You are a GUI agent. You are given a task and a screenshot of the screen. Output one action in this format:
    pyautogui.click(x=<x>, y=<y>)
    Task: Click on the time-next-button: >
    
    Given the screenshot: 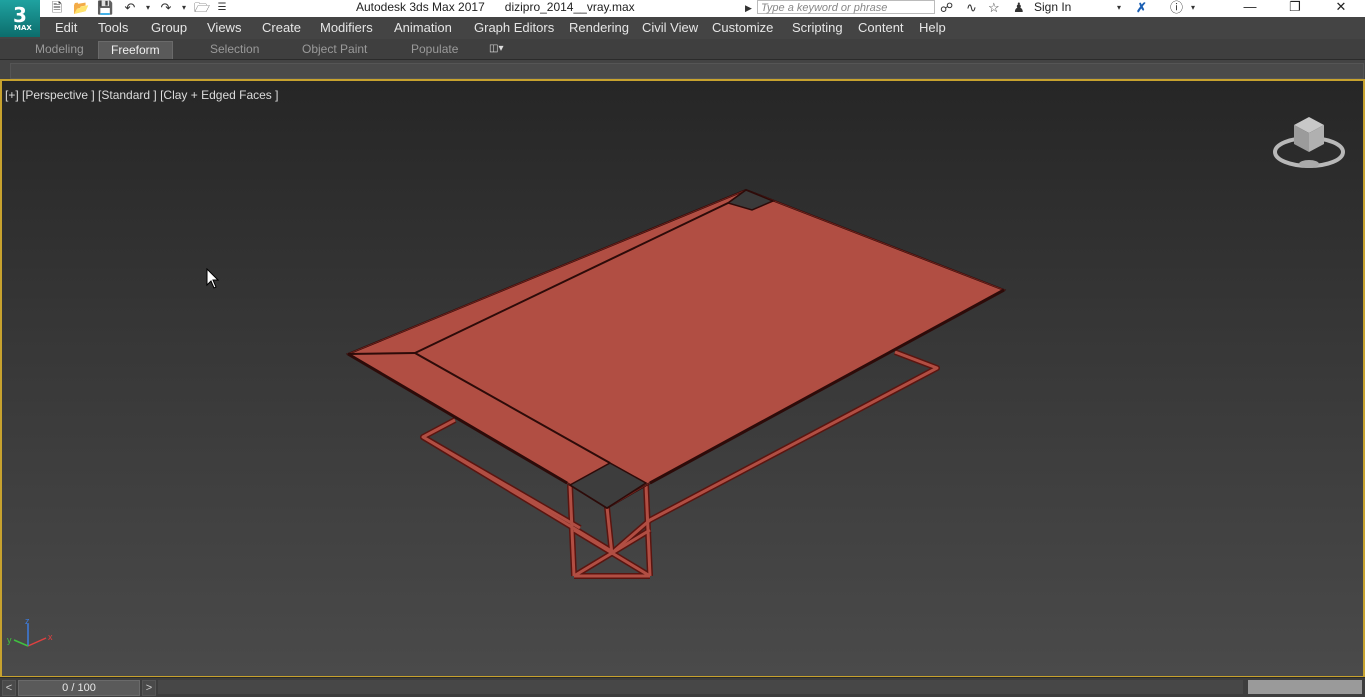 What is the action you would take?
    pyautogui.click(x=149, y=688)
    